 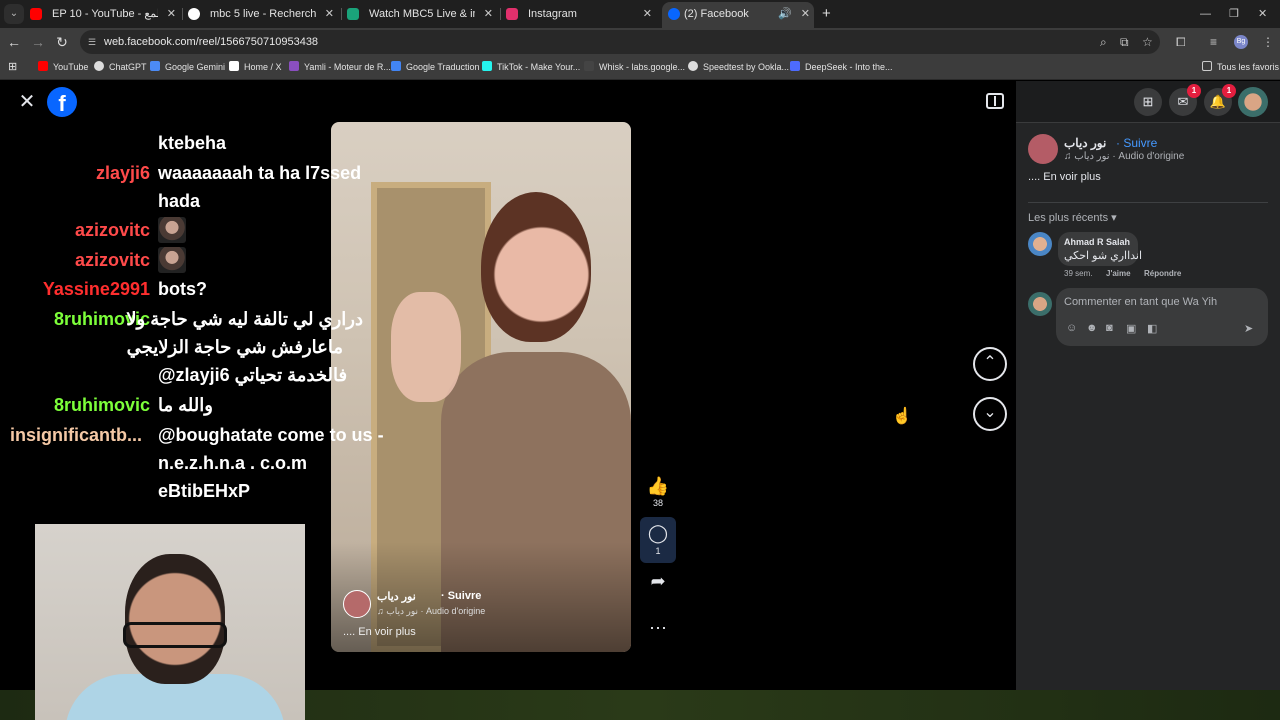 I want to click on comment-placeholder: Commenter en tant que Wa Yih, so click(x=1140, y=302).